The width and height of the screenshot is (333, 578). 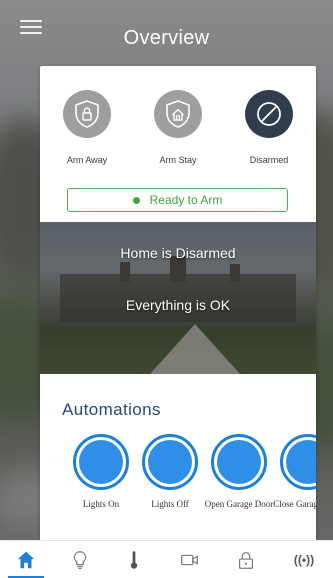 I want to click on tab-lights, so click(x=80, y=559).